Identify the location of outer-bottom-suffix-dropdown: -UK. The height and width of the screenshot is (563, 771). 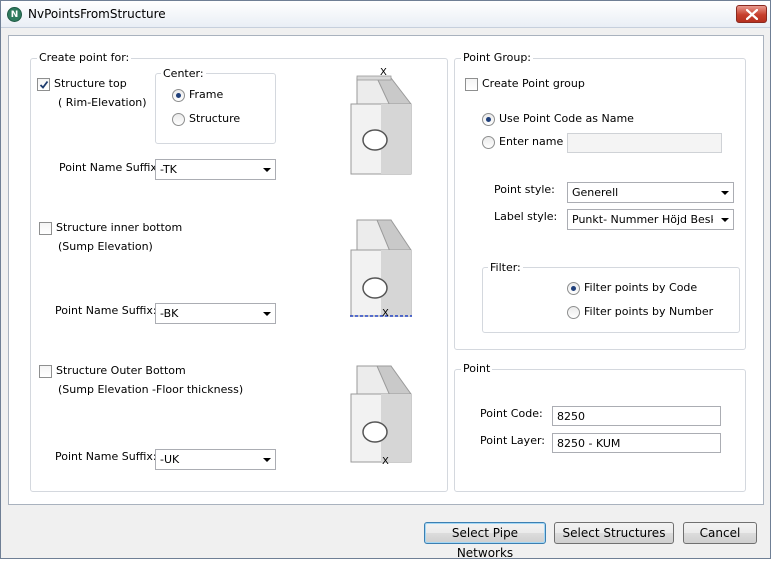
(215, 459).